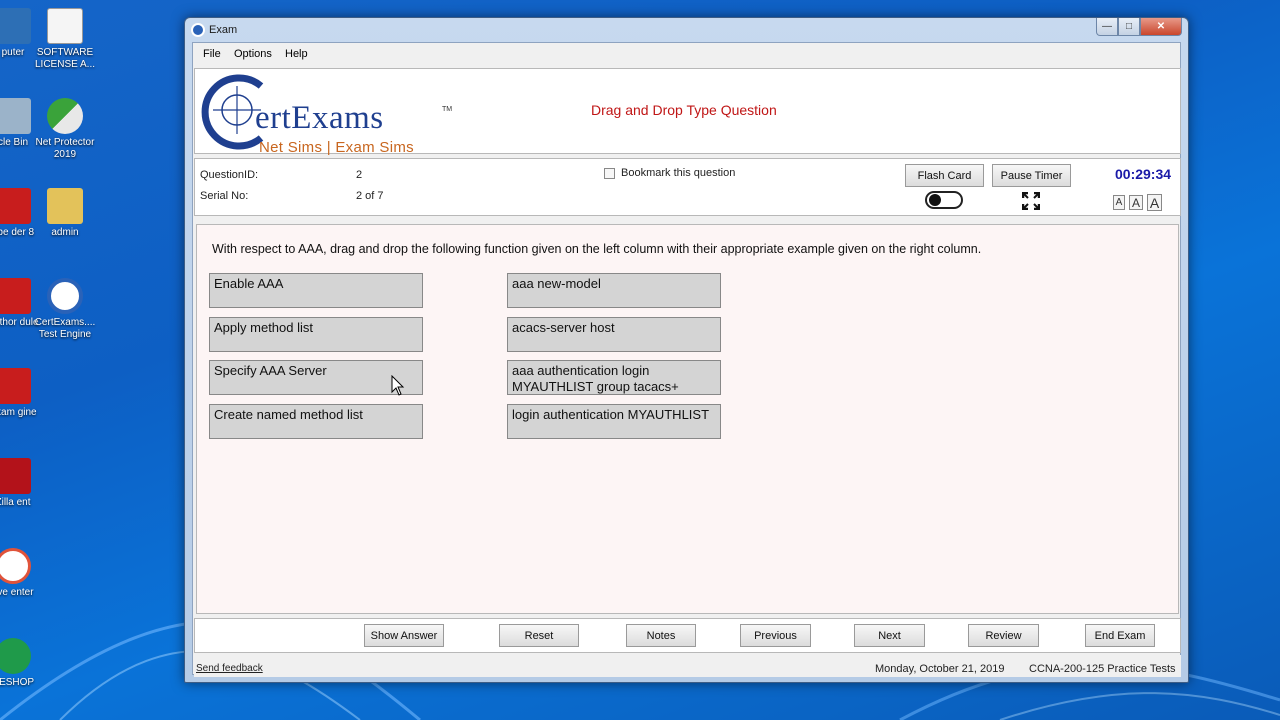 The width and height of the screenshot is (1280, 720). What do you see at coordinates (296, 54) in the screenshot?
I see `menu-help: Help` at bounding box center [296, 54].